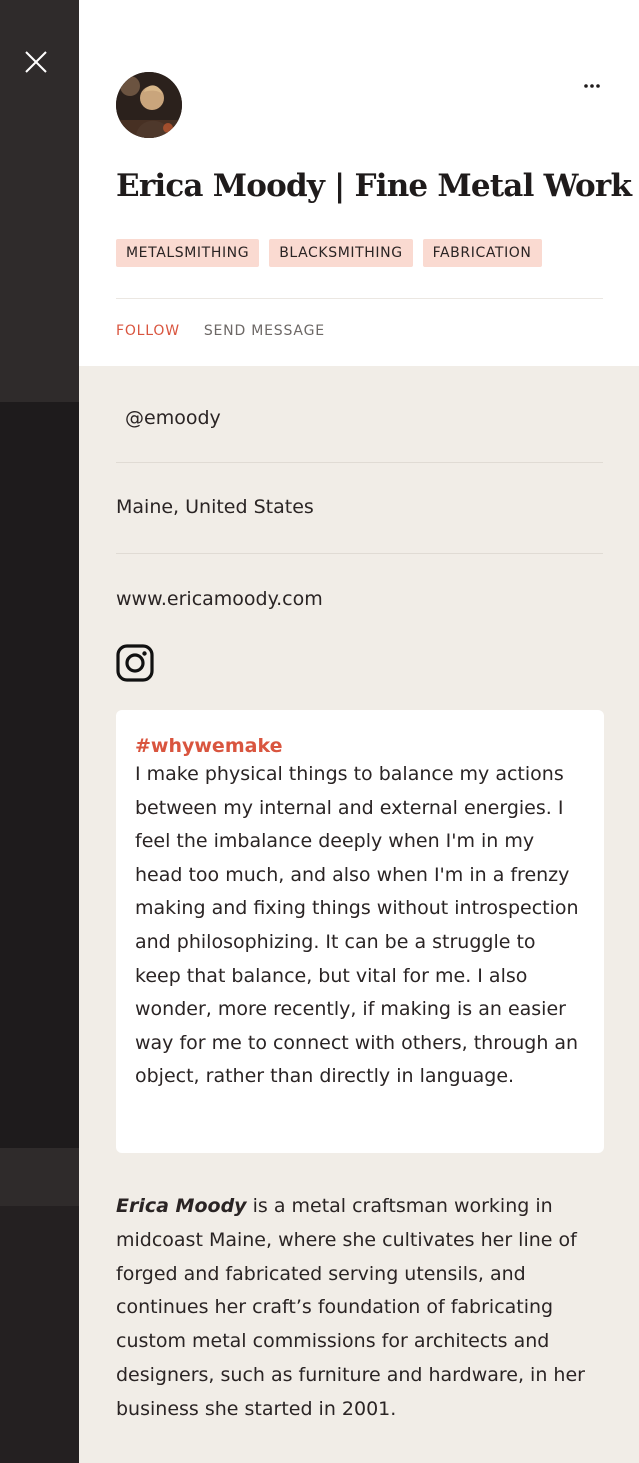  I want to click on profile-actions: FOLLOW SEND MESSAGE, so click(220, 331).